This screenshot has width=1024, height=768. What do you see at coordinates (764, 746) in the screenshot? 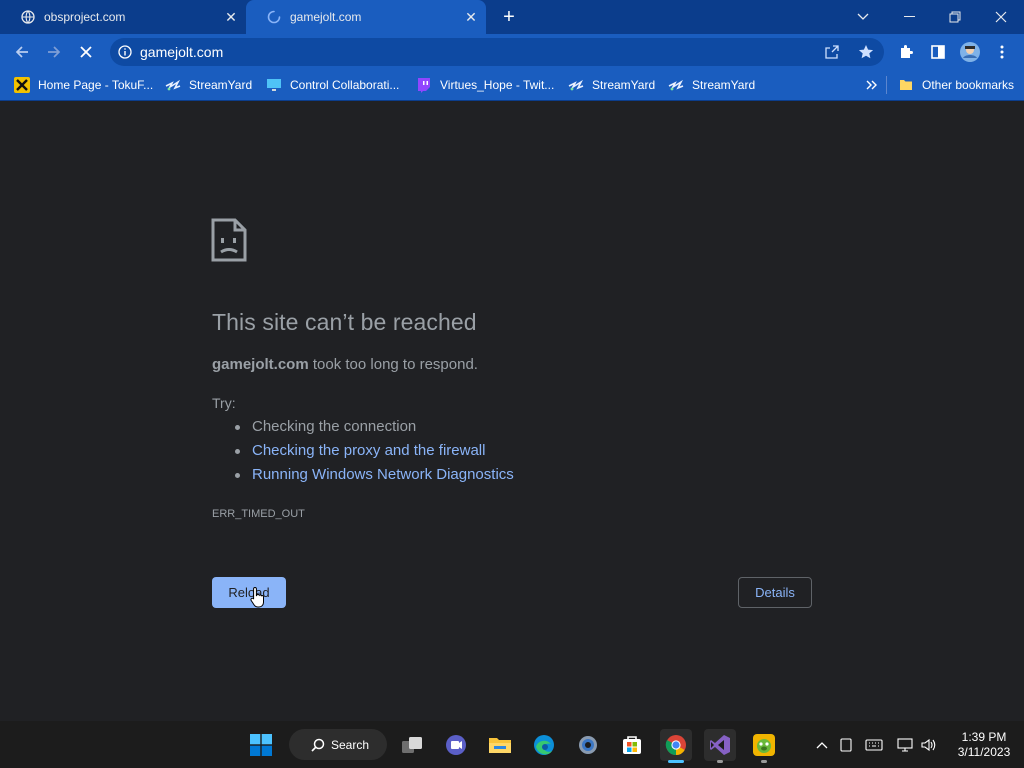
I see `game-app-icon` at bounding box center [764, 746].